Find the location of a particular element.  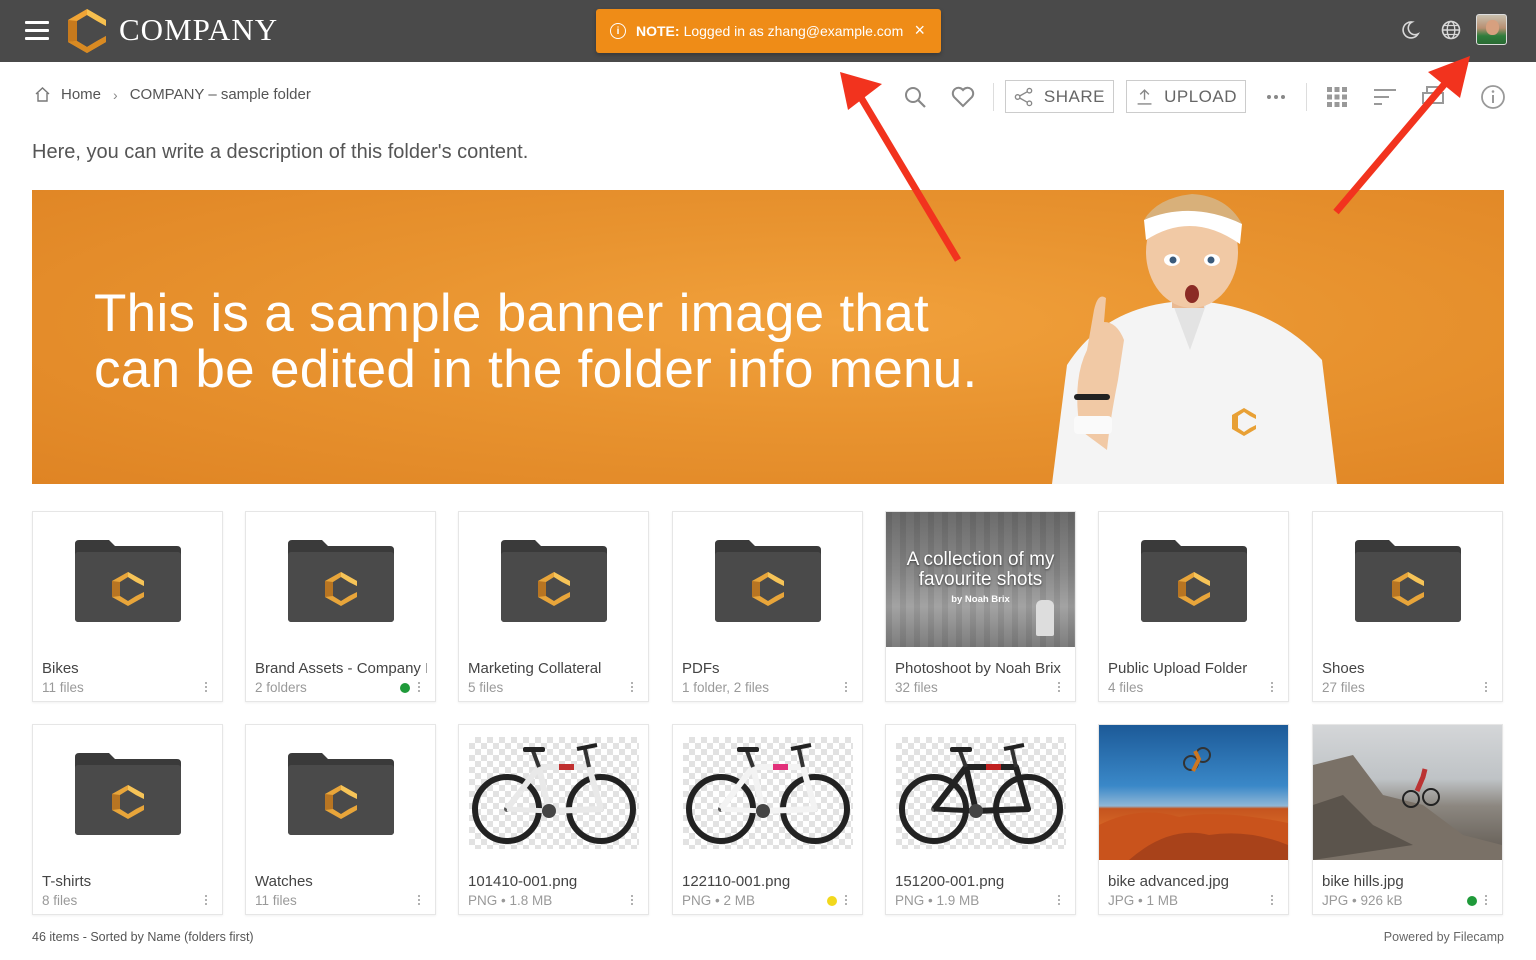

heart-icon is located at coordinates (963, 97).